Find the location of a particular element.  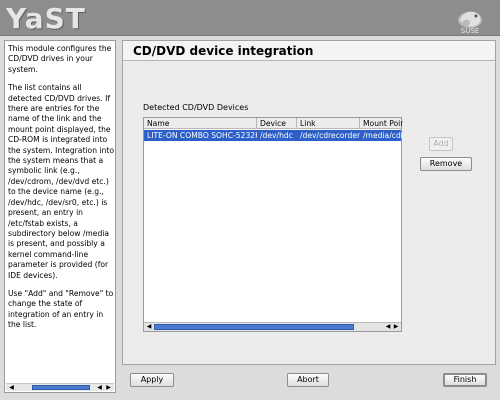

yast-header: YaST SUSE is located at coordinates (250, 18).